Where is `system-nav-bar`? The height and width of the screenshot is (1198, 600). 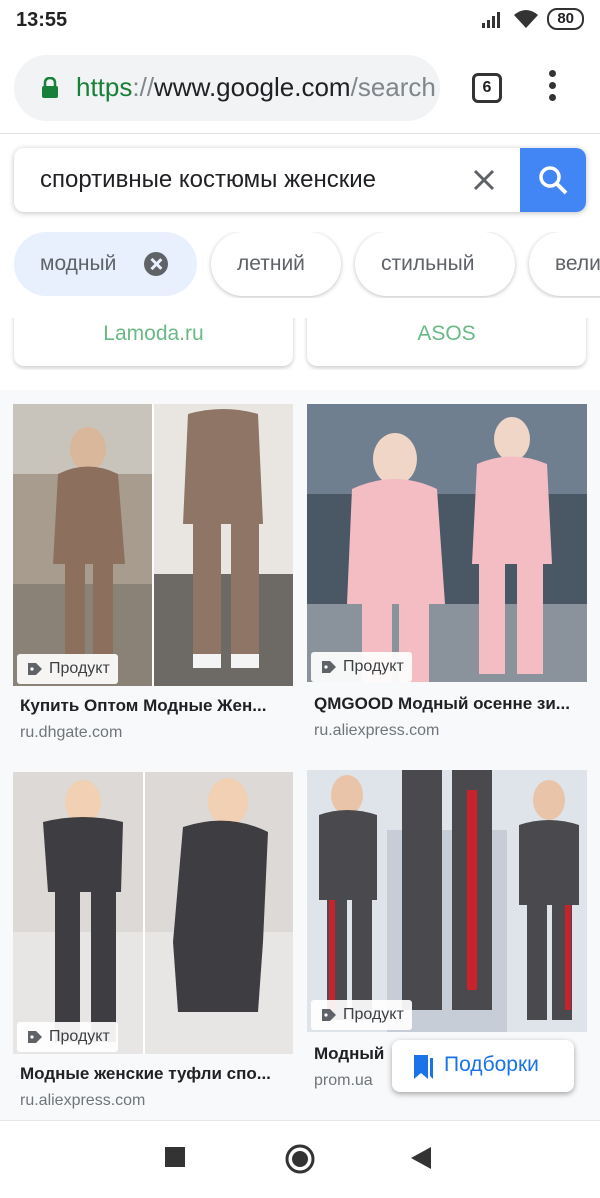
system-nav-bar is located at coordinates (300, 1159).